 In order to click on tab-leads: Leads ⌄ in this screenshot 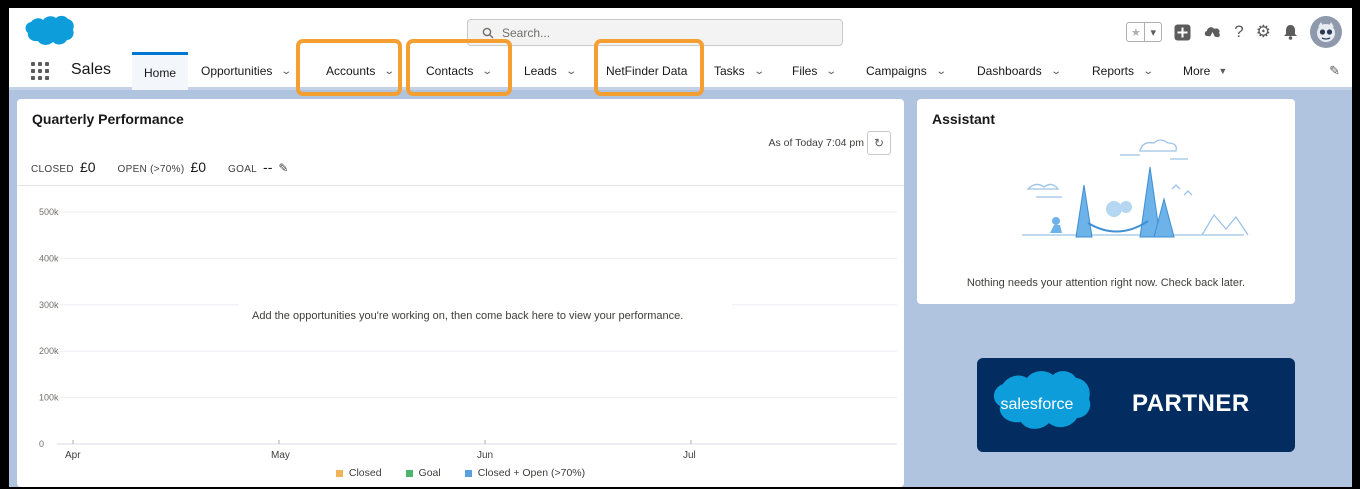, I will do `click(550, 71)`.